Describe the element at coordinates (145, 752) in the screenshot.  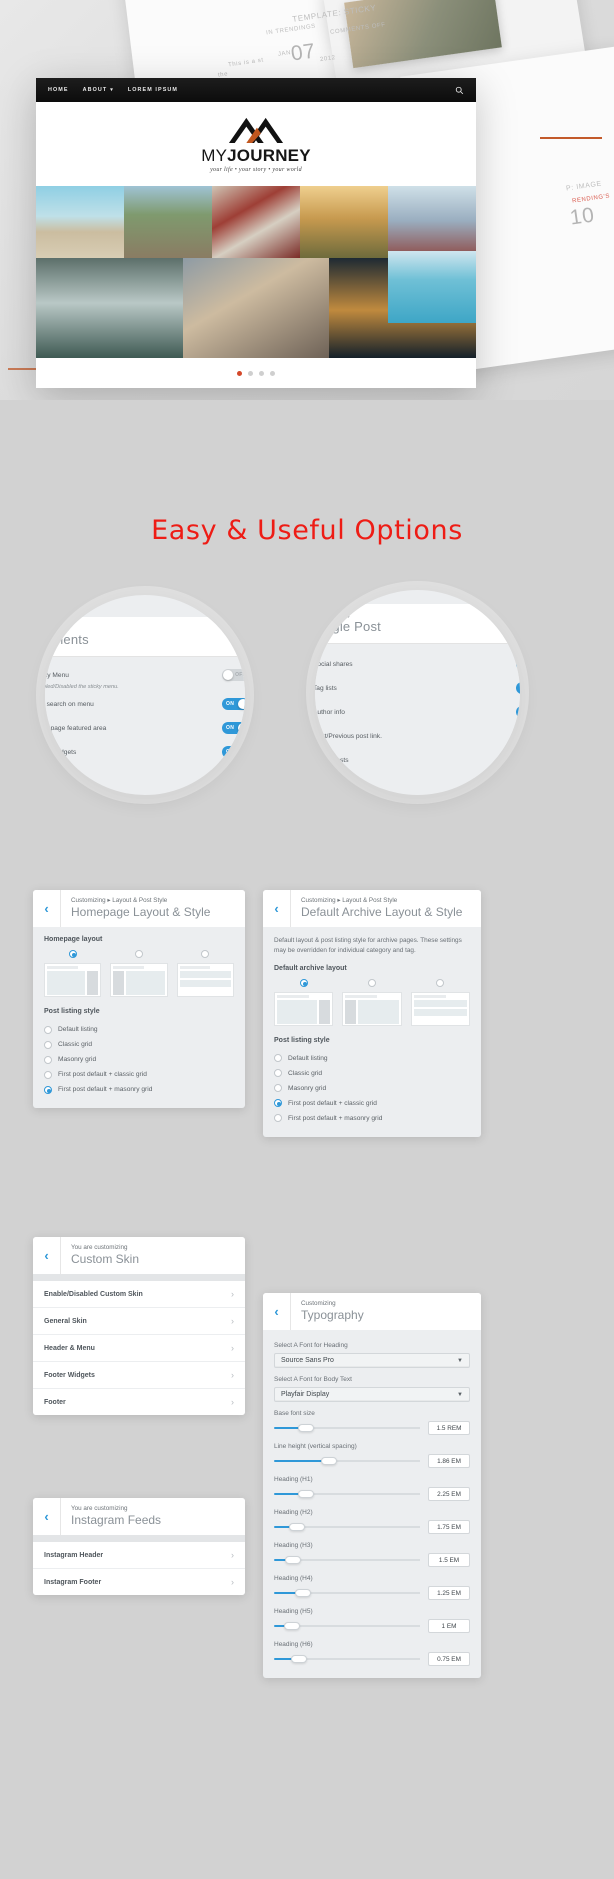
I see `setting-row-footer-widgets: Footer widgets ON` at that location.